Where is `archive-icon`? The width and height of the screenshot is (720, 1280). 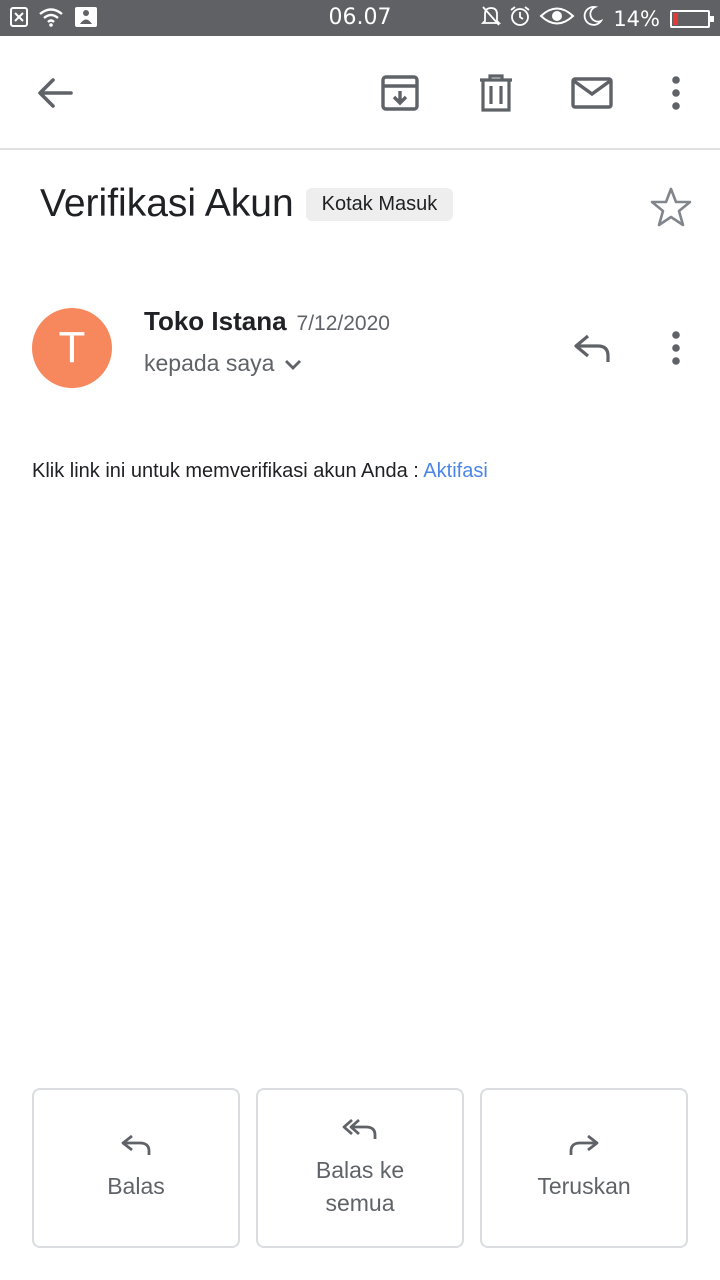
archive-icon is located at coordinates (400, 93).